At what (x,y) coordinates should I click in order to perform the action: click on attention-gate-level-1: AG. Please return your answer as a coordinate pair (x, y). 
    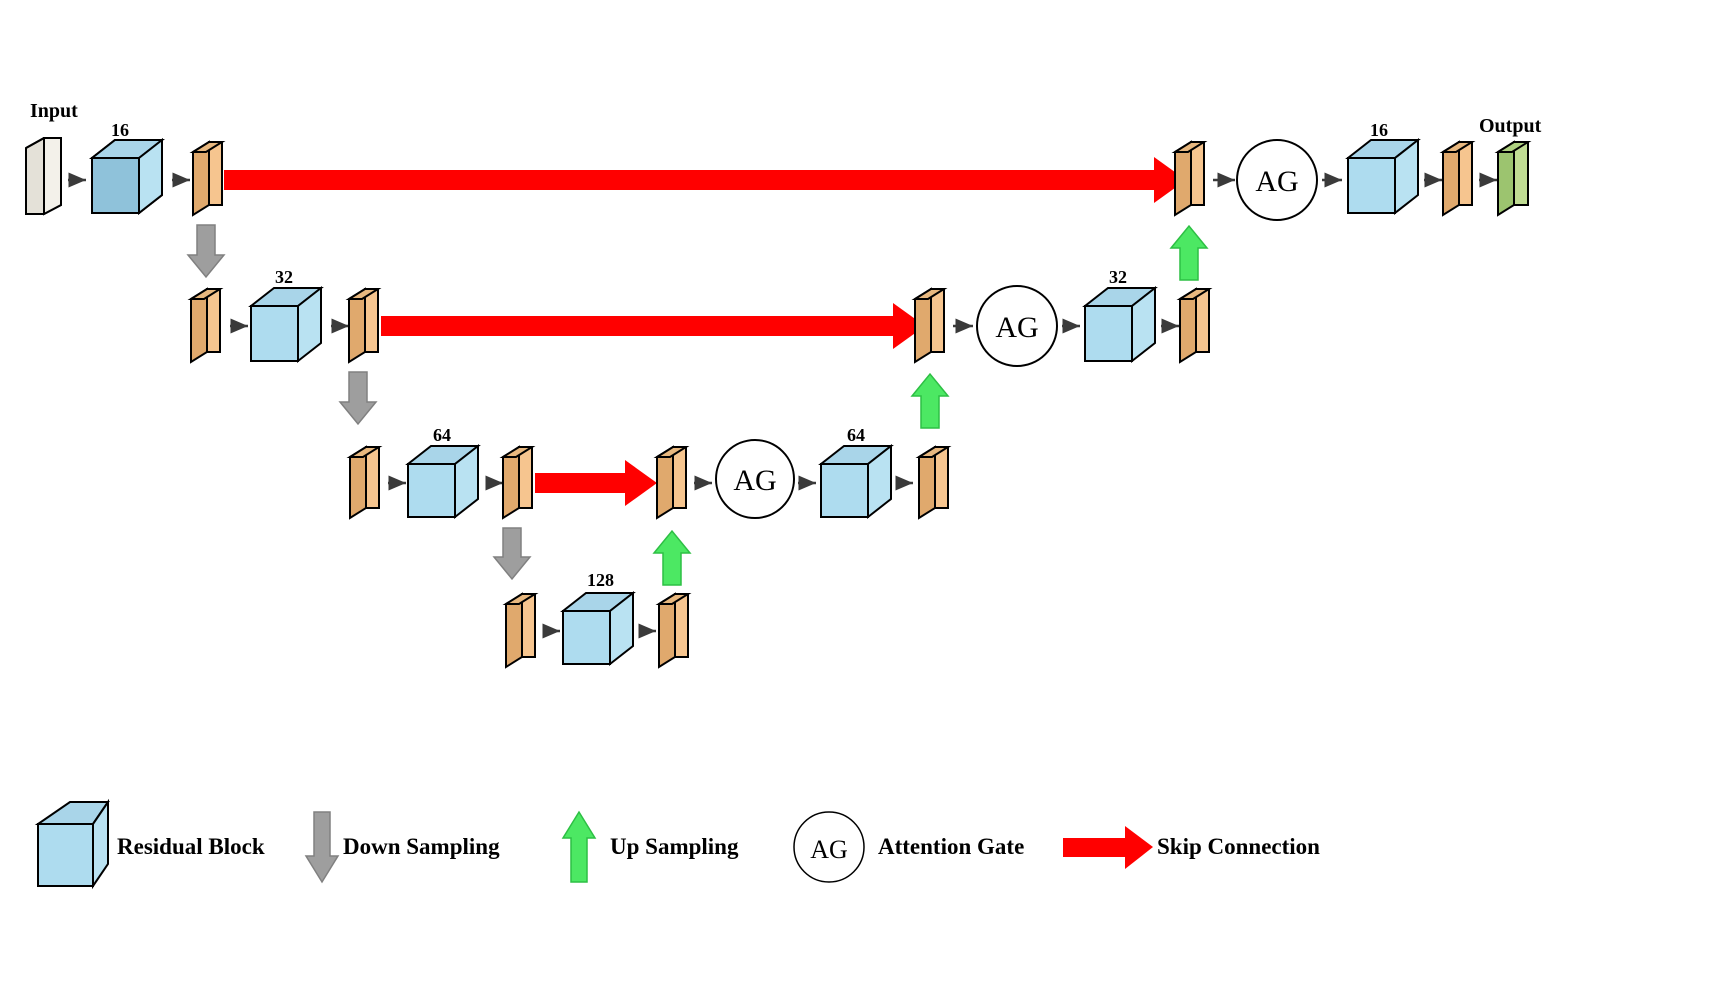
    Looking at the image, I should click on (1277, 180).